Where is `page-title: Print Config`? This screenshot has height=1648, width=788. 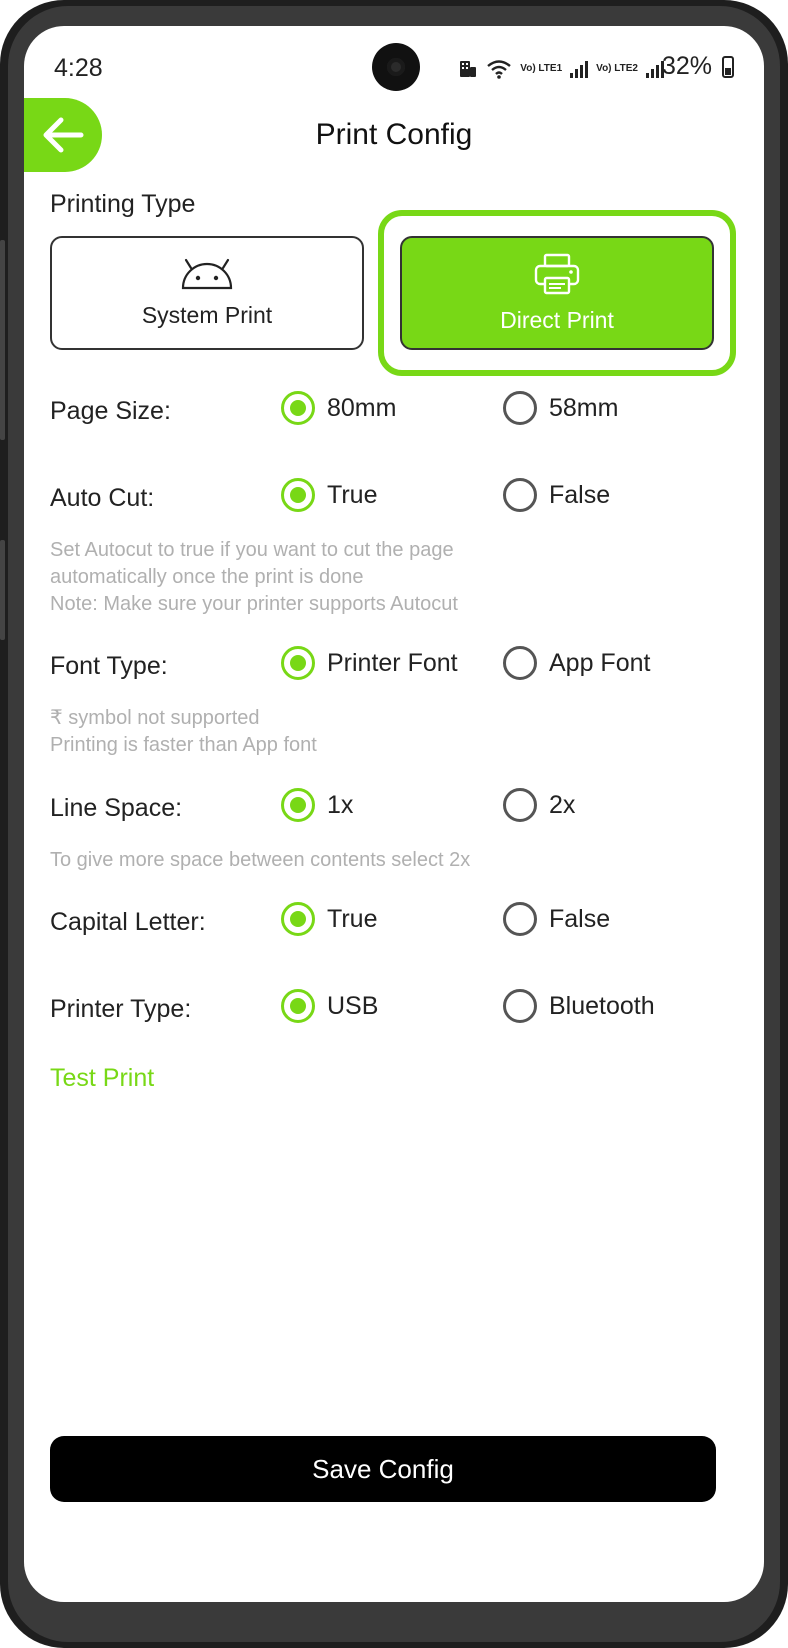
page-title: Print Config is located at coordinates (394, 134).